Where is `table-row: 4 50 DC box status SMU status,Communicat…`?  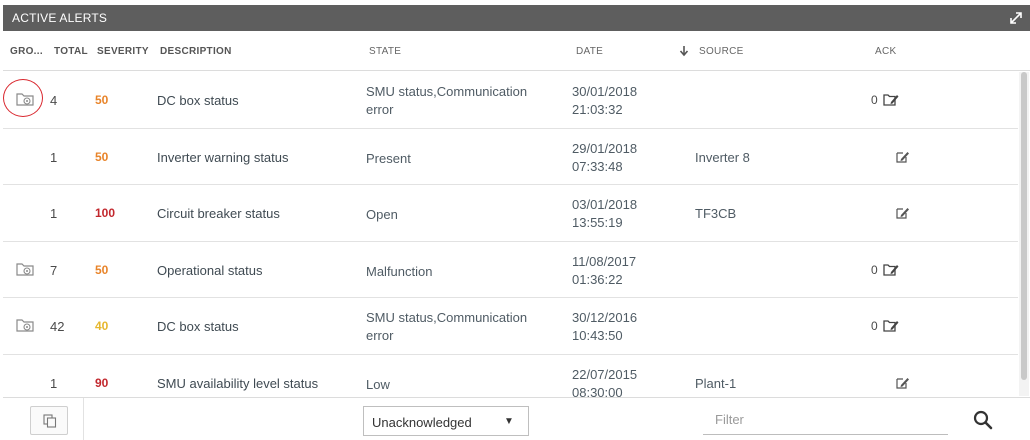
table-row: 4 50 DC box status SMU status,Communicat… is located at coordinates (510, 100).